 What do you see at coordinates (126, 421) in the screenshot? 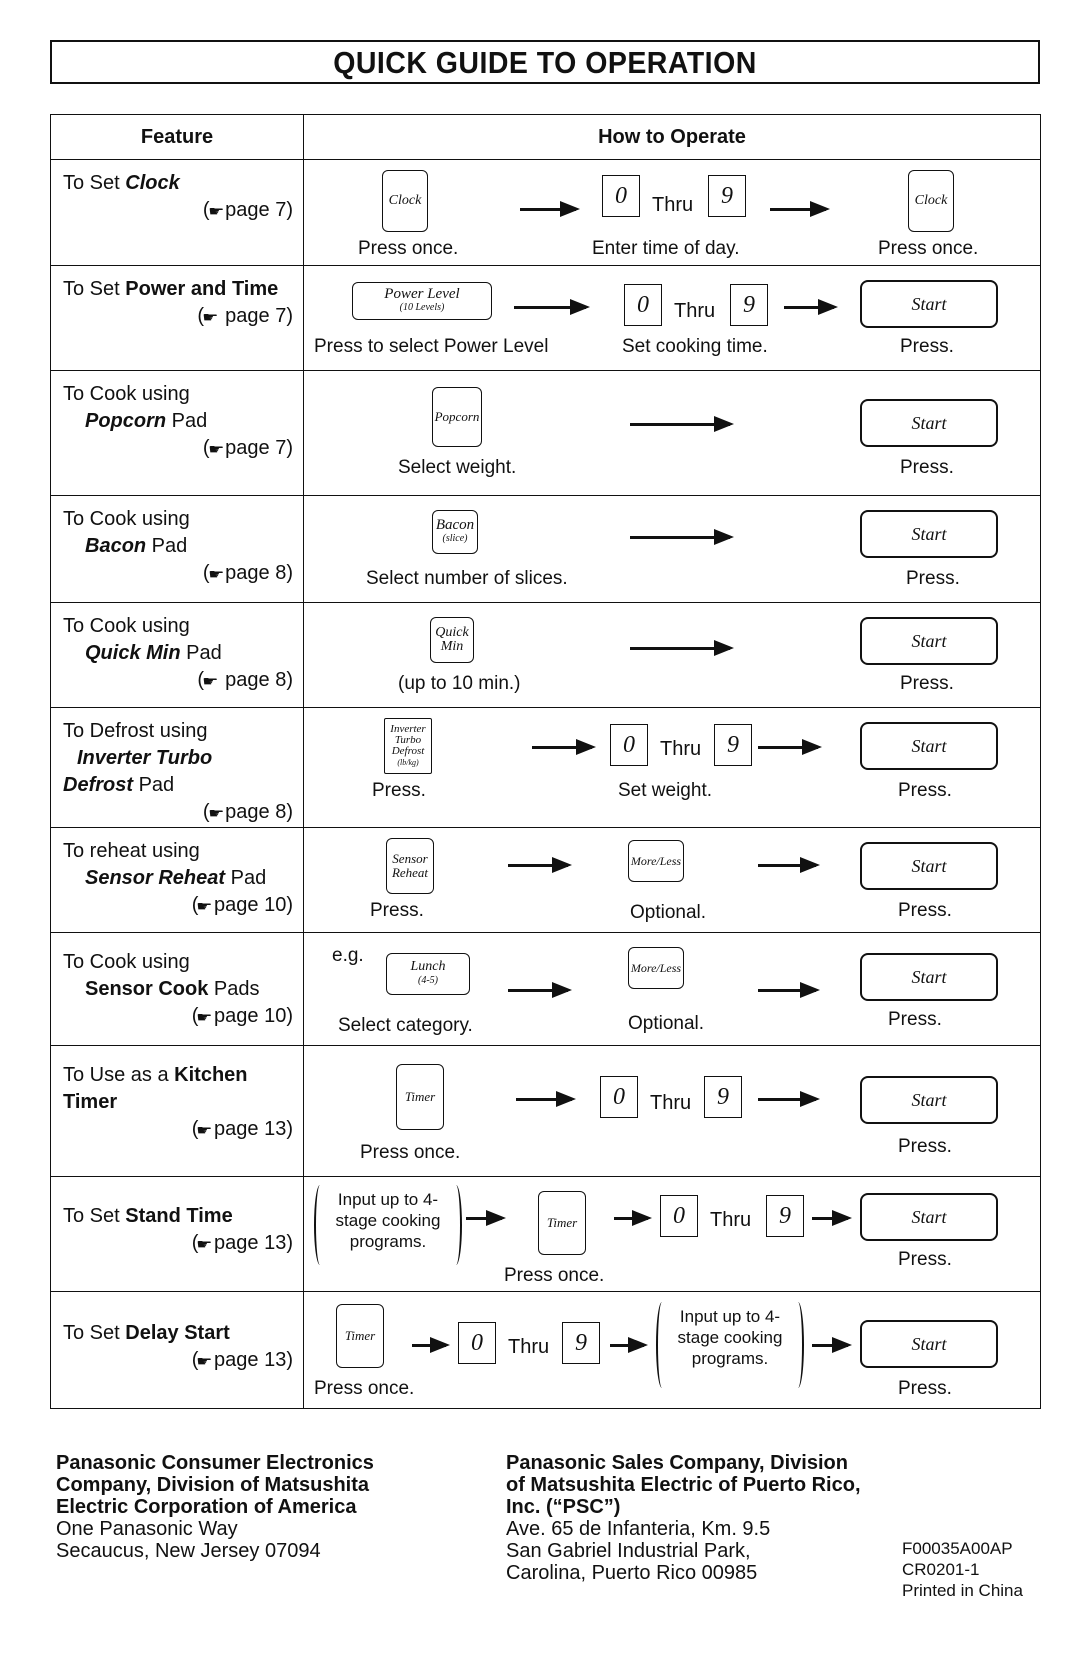
I see `feature-name: Popcorn` at bounding box center [126, 421].